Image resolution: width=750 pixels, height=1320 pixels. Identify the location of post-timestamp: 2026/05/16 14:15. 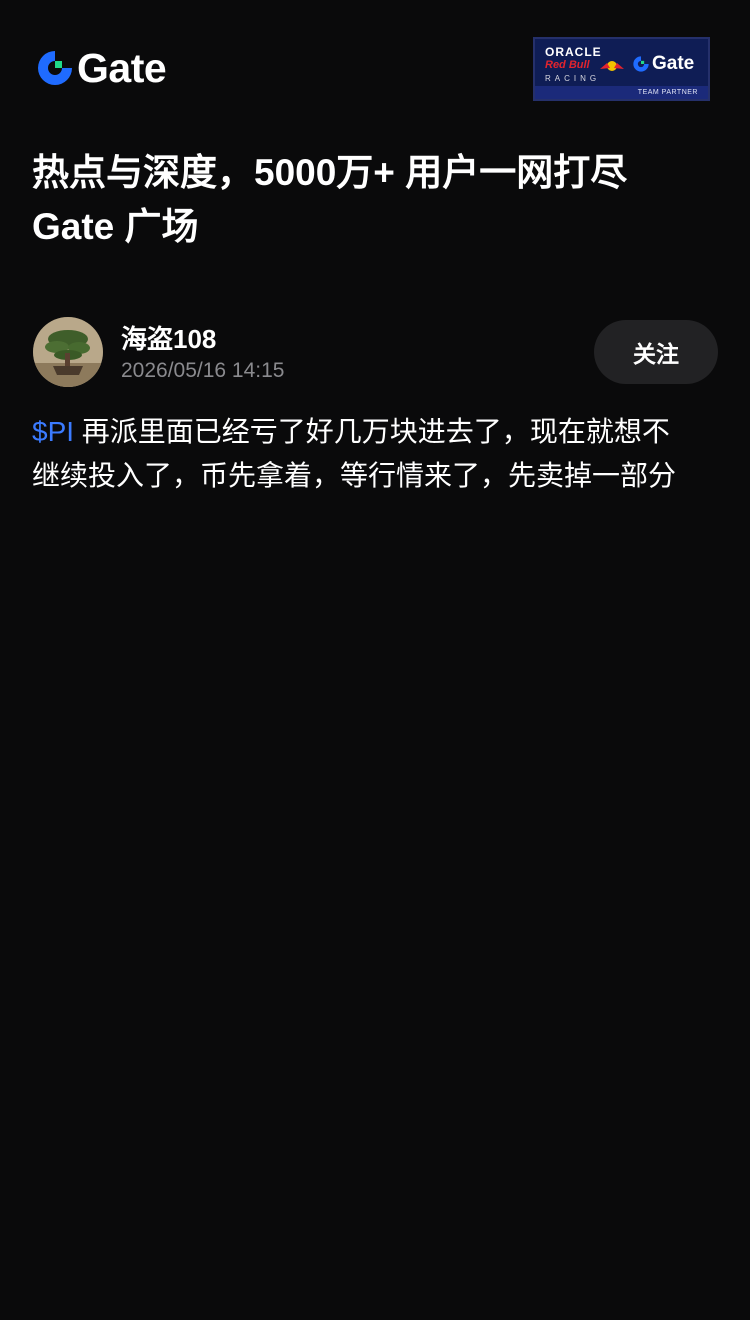
(203, 370).